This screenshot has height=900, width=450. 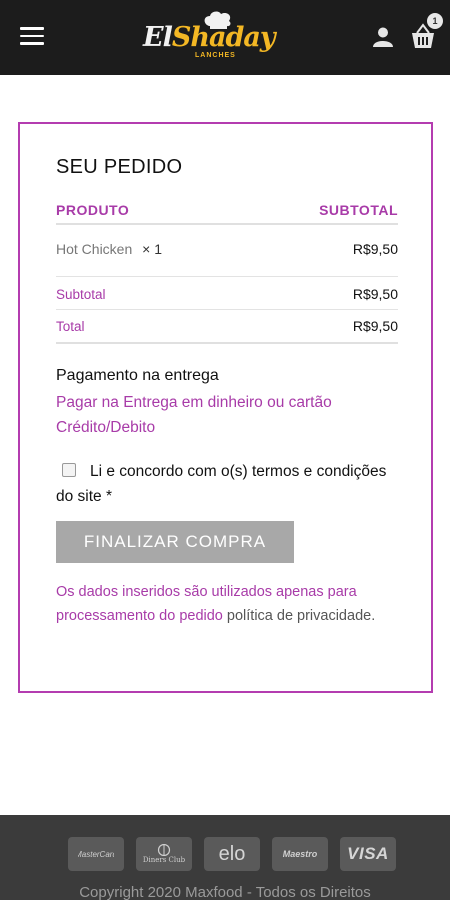 I want to click on subtotal-row: Subtotal R$9,50, so click(x=227, y=294).